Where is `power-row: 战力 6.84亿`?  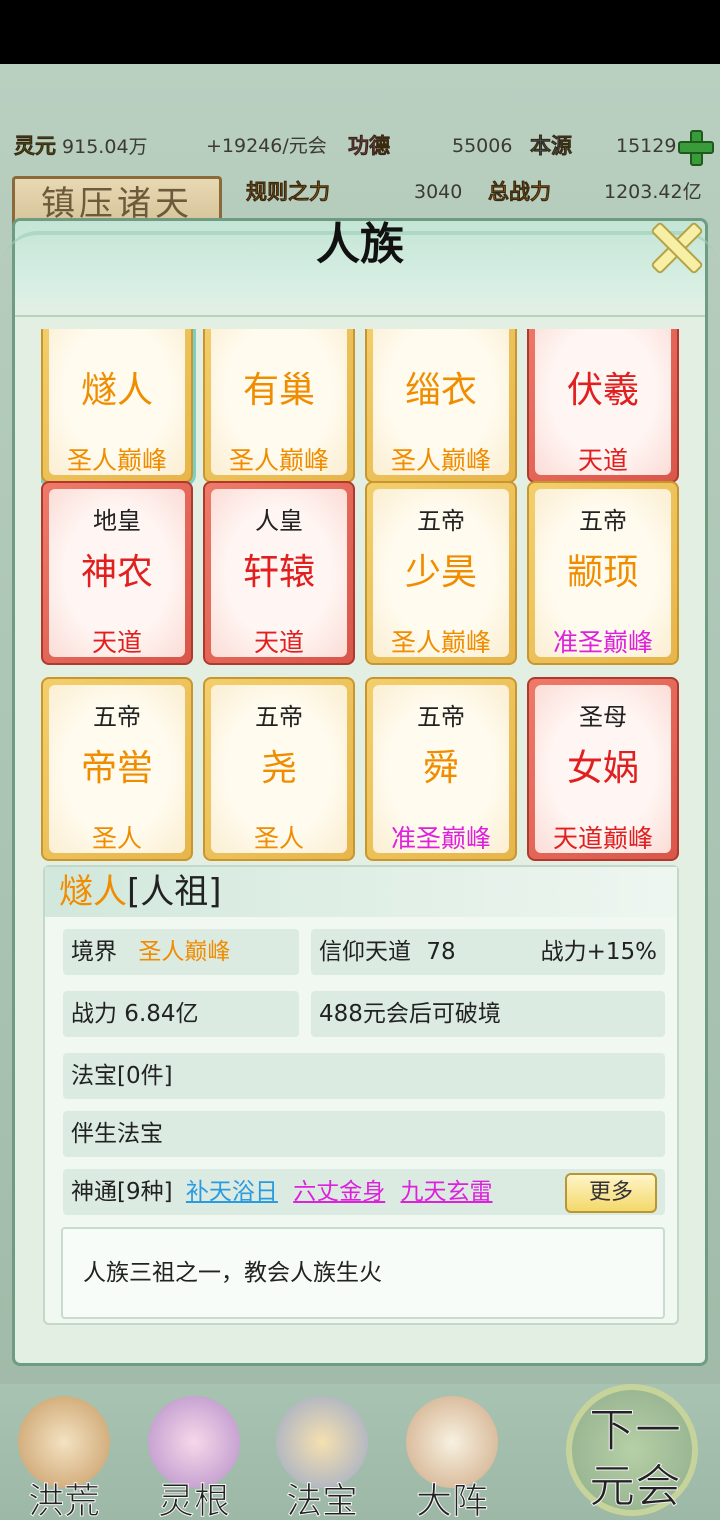 power-row: 战力 6.84亿 is located at coordinates (181, 1014).